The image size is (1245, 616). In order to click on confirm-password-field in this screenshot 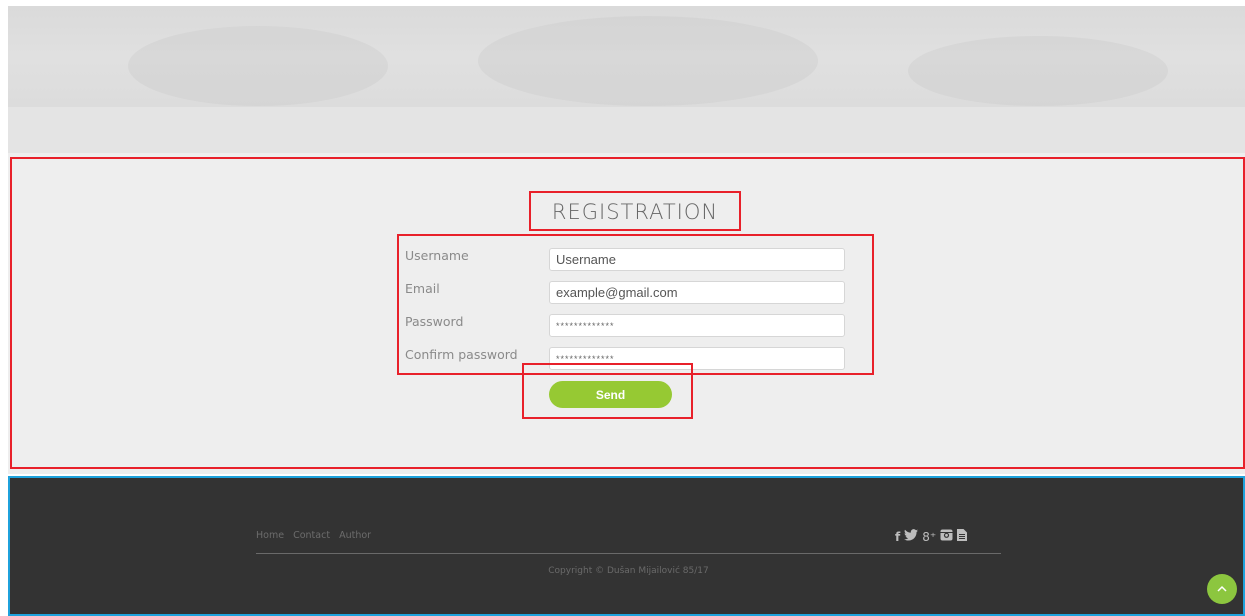, I will do `click(697, 358)`.